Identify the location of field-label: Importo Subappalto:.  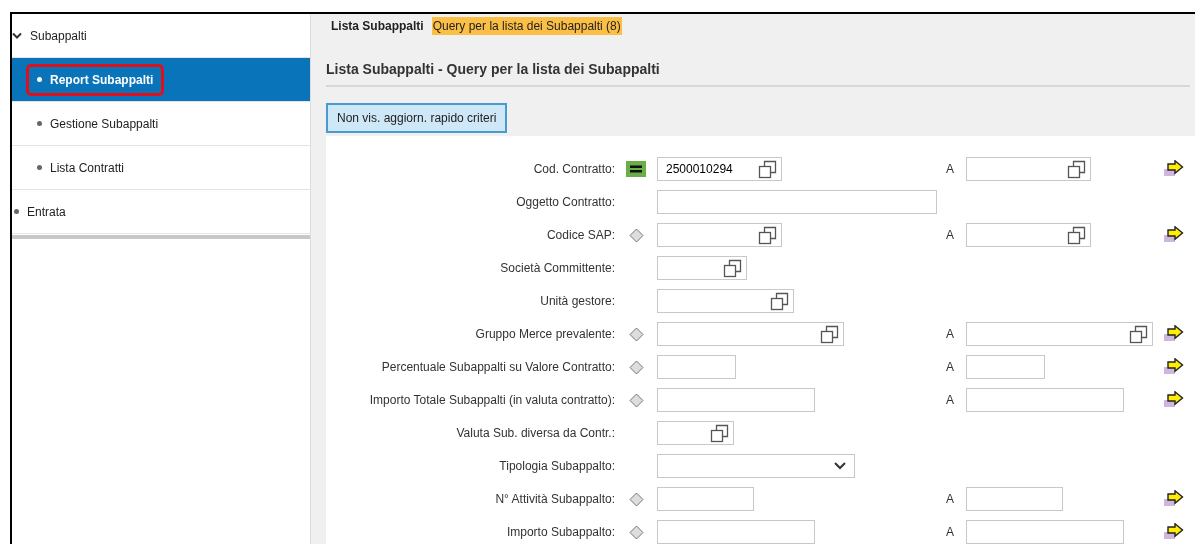
(560, 532).